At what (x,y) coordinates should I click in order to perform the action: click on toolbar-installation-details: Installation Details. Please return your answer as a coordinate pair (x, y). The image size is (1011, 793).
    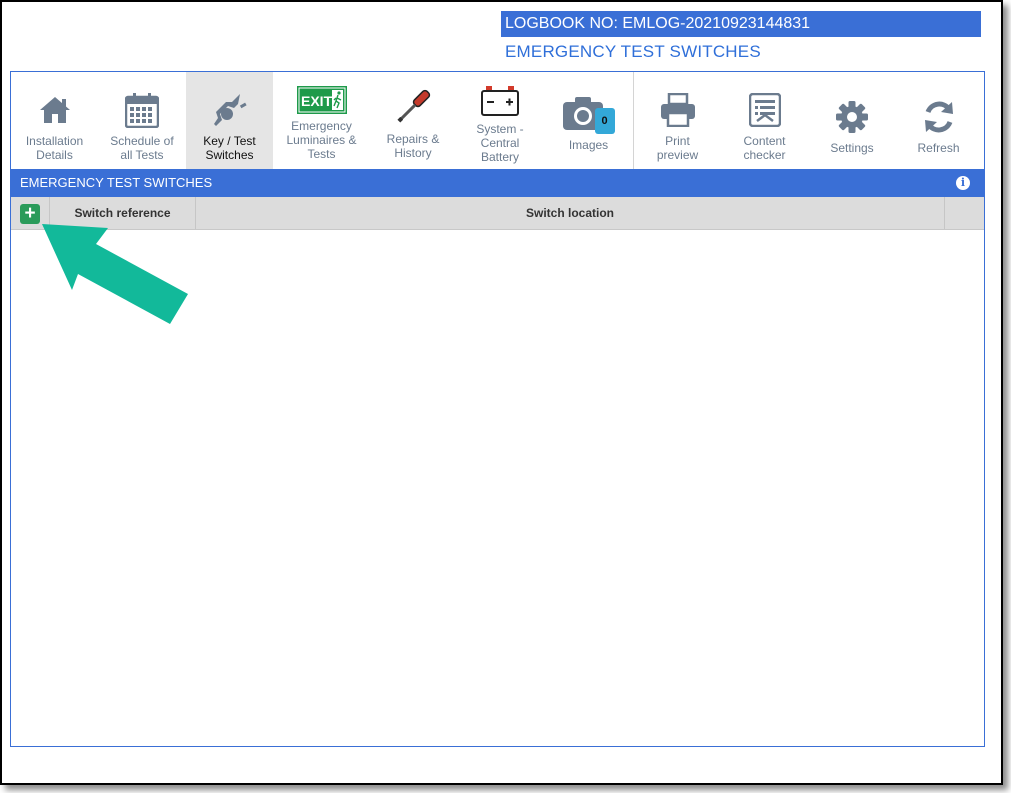
    Looking at the image, I should click on (54, 120).